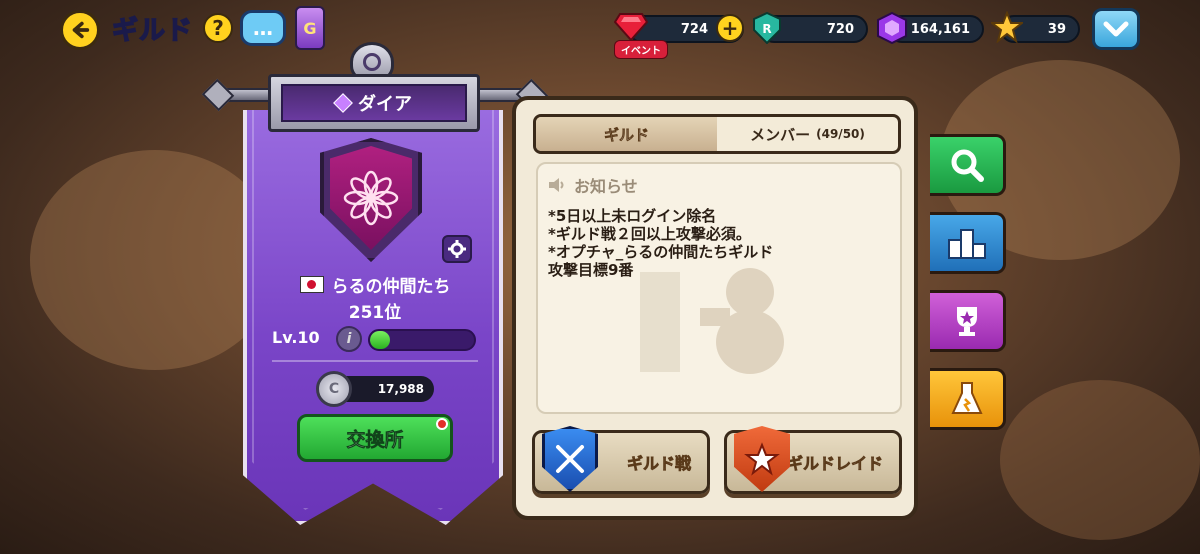 The image size is (1200, 554). Describe the element at coordinates (1056, 29) in the screenshot. I see `gold-star-amount: 39` at that location.